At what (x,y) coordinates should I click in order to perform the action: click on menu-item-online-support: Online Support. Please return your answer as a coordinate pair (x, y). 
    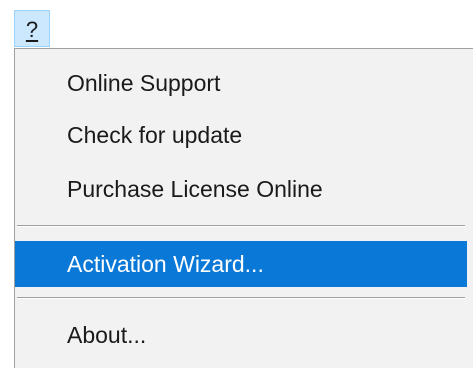
    Looking at the image, I should click on (241, 83).